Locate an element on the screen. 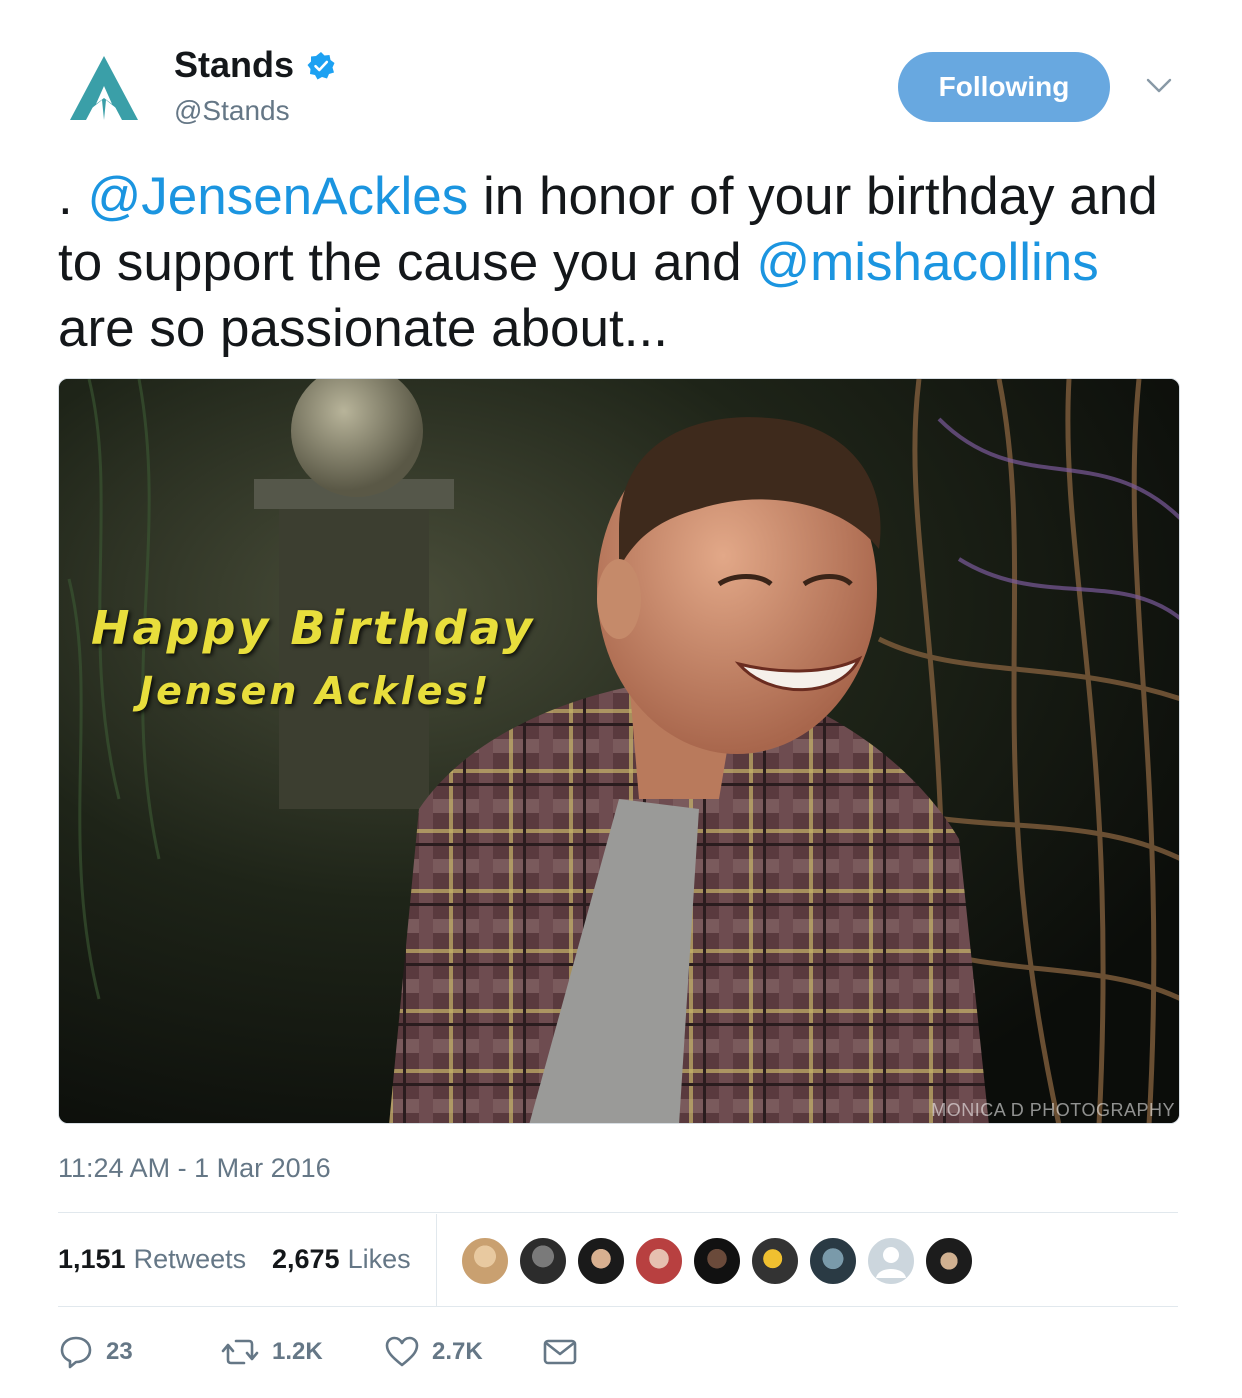 This screenshot has height=1398, width=1242. retweets-label: Retweets is located at coordinates (190, 1259).